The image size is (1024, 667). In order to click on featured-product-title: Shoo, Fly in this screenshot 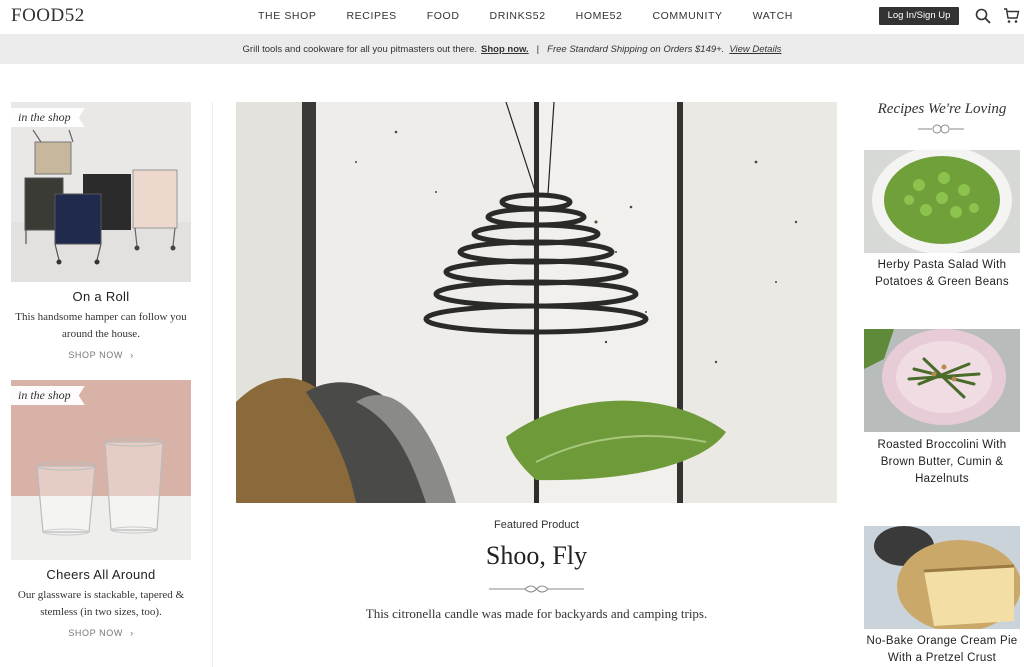, I will do `click(536, 556)`.